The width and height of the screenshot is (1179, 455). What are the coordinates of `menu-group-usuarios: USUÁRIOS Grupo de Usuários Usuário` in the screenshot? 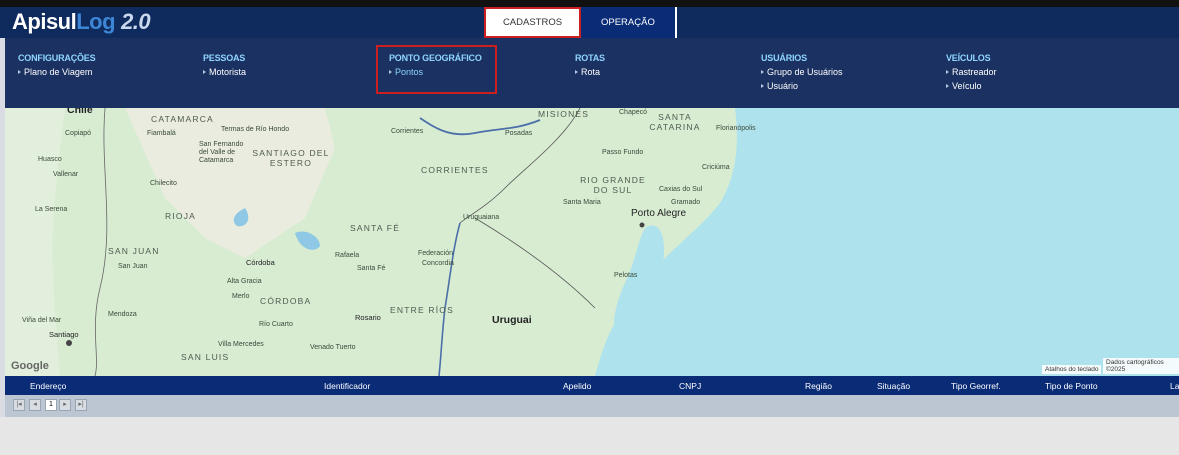 It's located at (802, 72).